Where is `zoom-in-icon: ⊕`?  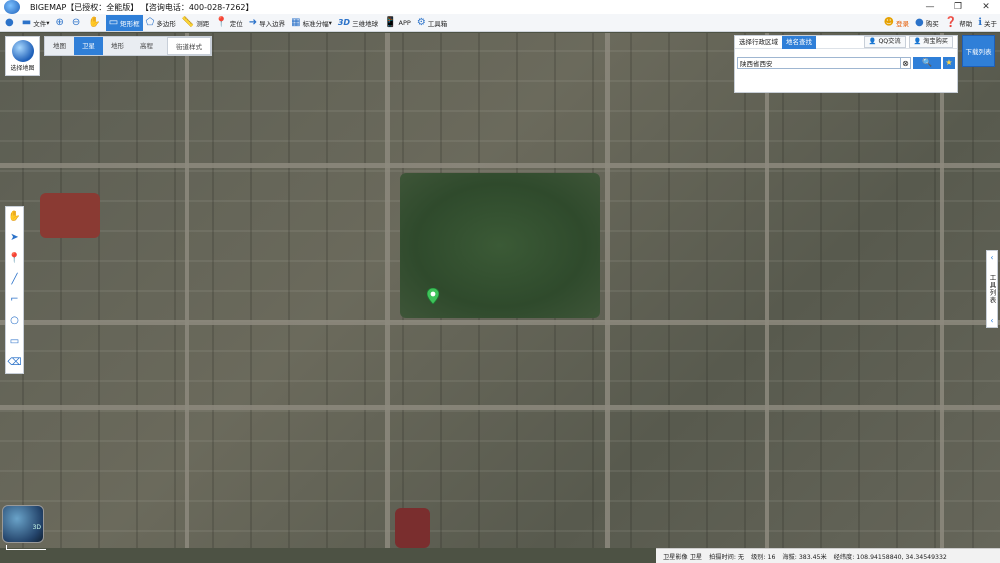 zoom-in-icon: ⊕ is located at coordinates (59, 22).